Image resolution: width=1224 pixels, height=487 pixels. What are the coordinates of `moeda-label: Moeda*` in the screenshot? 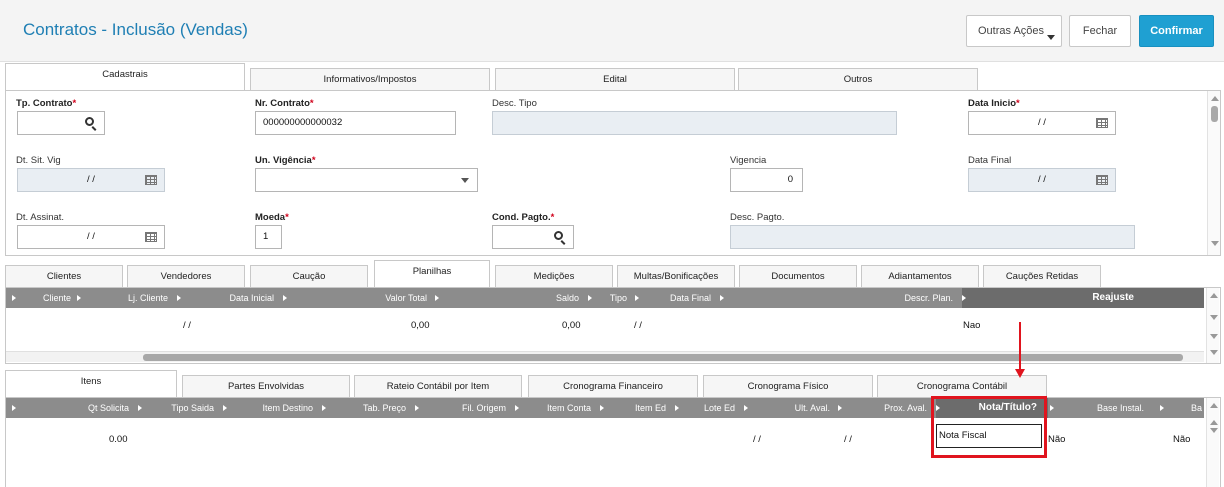 It's located at (272, 217).